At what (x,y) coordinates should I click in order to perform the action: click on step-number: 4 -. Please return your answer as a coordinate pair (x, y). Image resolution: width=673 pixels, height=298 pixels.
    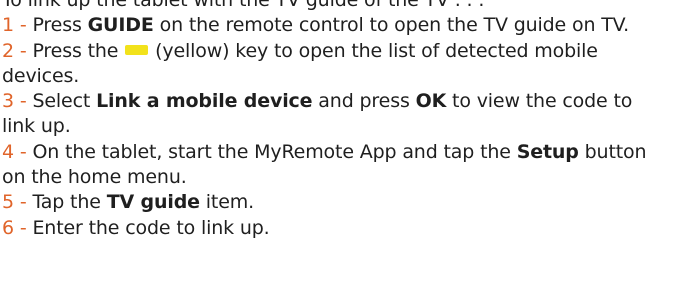
    Looking at the image, I should click on (17, 151).